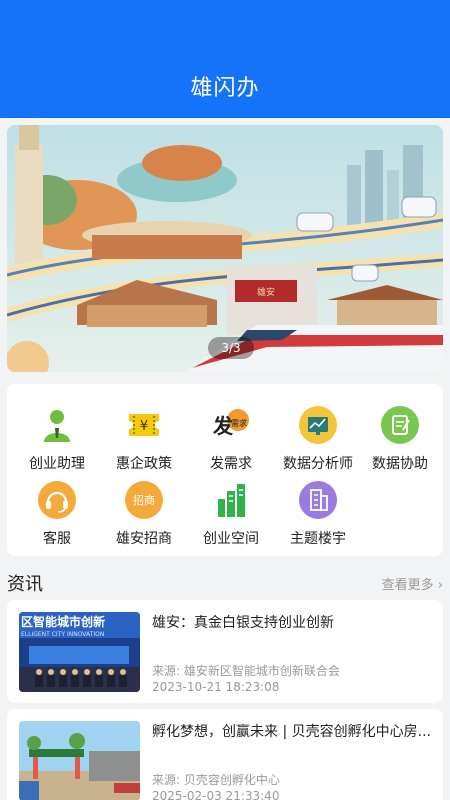 This screenshot has width=450, height=800. What do you see at coordinates (318, 500) in the screenshot?
I see `building-icon` at bounding box center [318, 500].